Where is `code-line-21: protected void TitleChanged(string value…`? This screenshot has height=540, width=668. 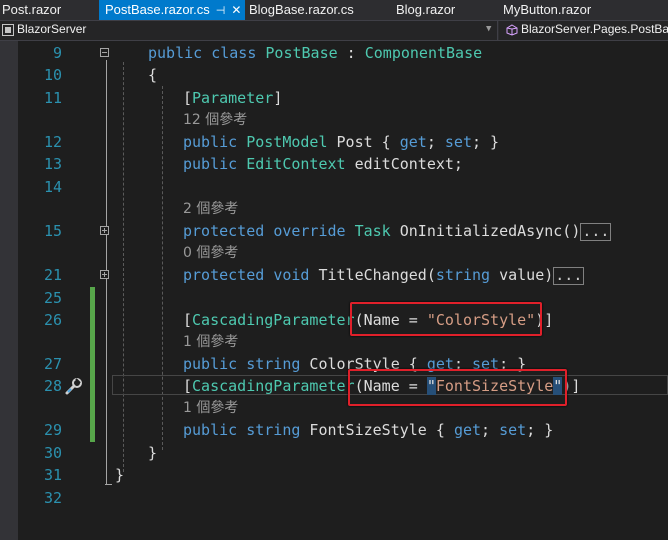
code-line-21: protected void TitleChanged(string value… is located at coordinates (384, 275).